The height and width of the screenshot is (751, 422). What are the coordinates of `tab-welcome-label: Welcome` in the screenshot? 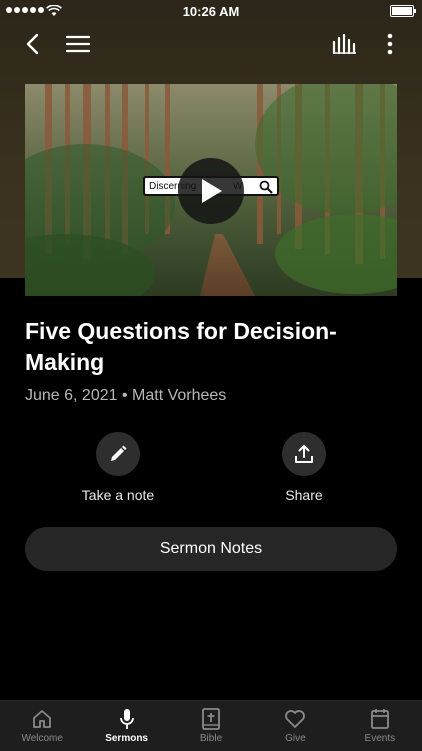 It's located at (42, 738).